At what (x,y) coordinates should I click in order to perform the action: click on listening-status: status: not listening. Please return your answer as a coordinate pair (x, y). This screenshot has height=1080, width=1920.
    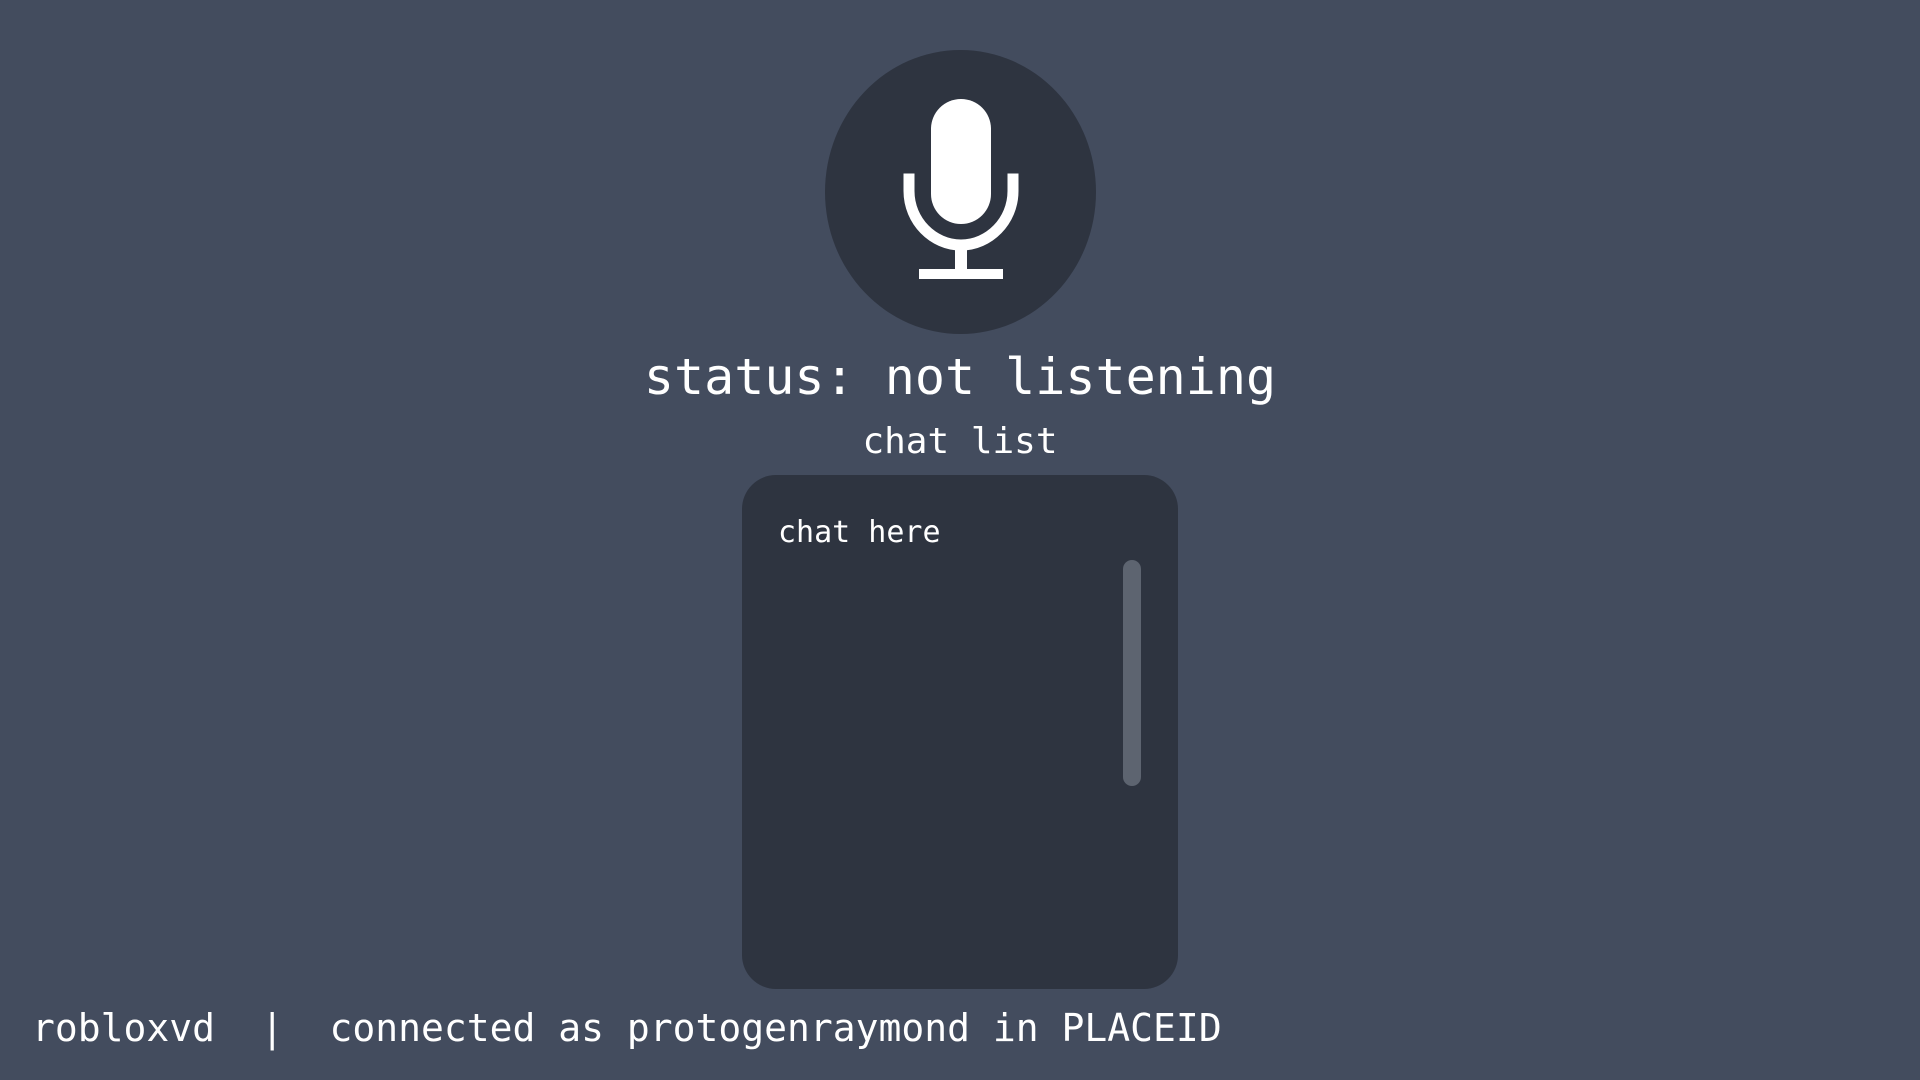
    Looking at the image, I should click on (960, 377).